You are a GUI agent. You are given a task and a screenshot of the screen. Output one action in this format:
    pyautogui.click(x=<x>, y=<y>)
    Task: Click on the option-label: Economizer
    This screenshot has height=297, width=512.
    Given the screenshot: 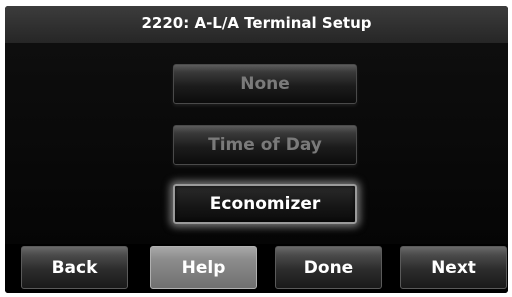 What is the action you would take?
    pyautogui.click(x=265, y=204)
    